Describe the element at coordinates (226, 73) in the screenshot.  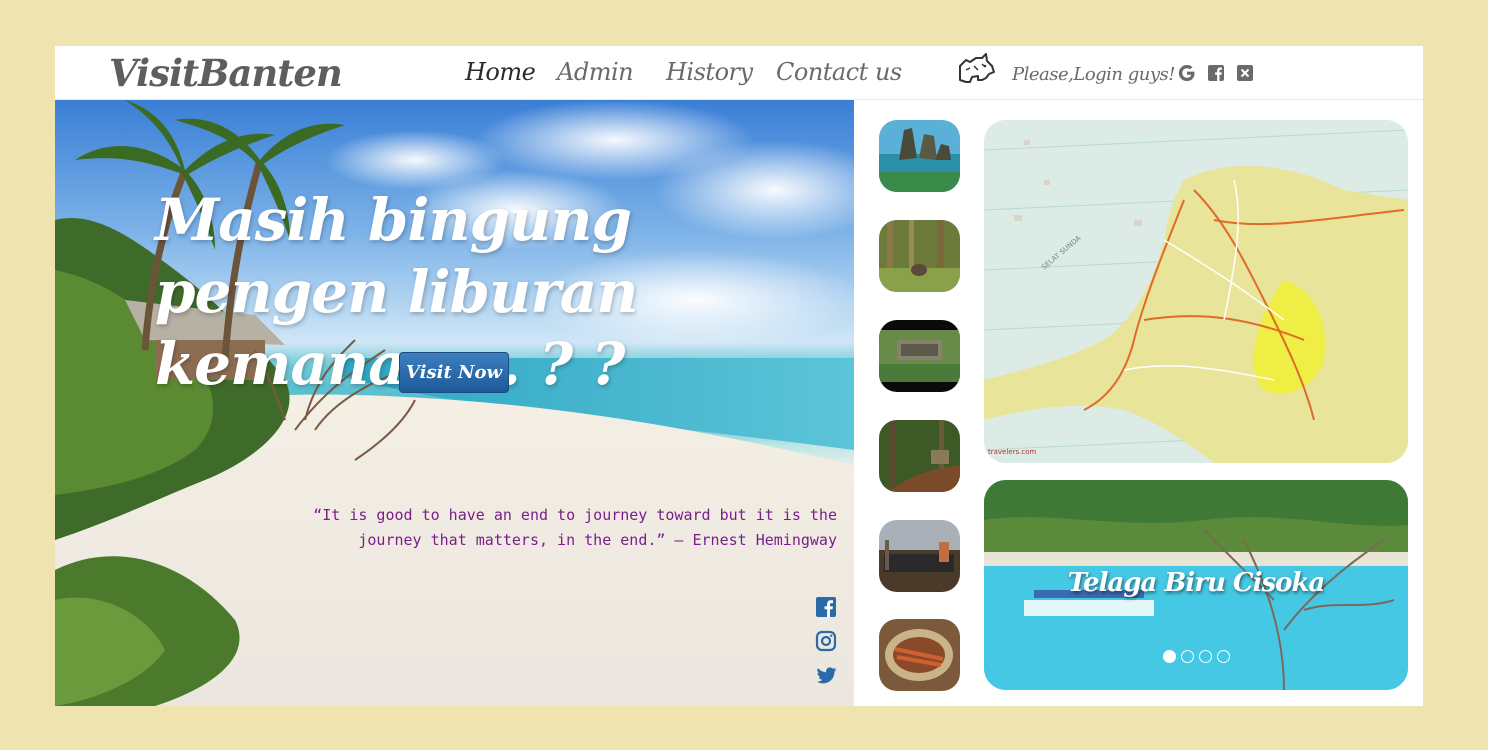
I see `brand-logo: VisitBanten` at that location.